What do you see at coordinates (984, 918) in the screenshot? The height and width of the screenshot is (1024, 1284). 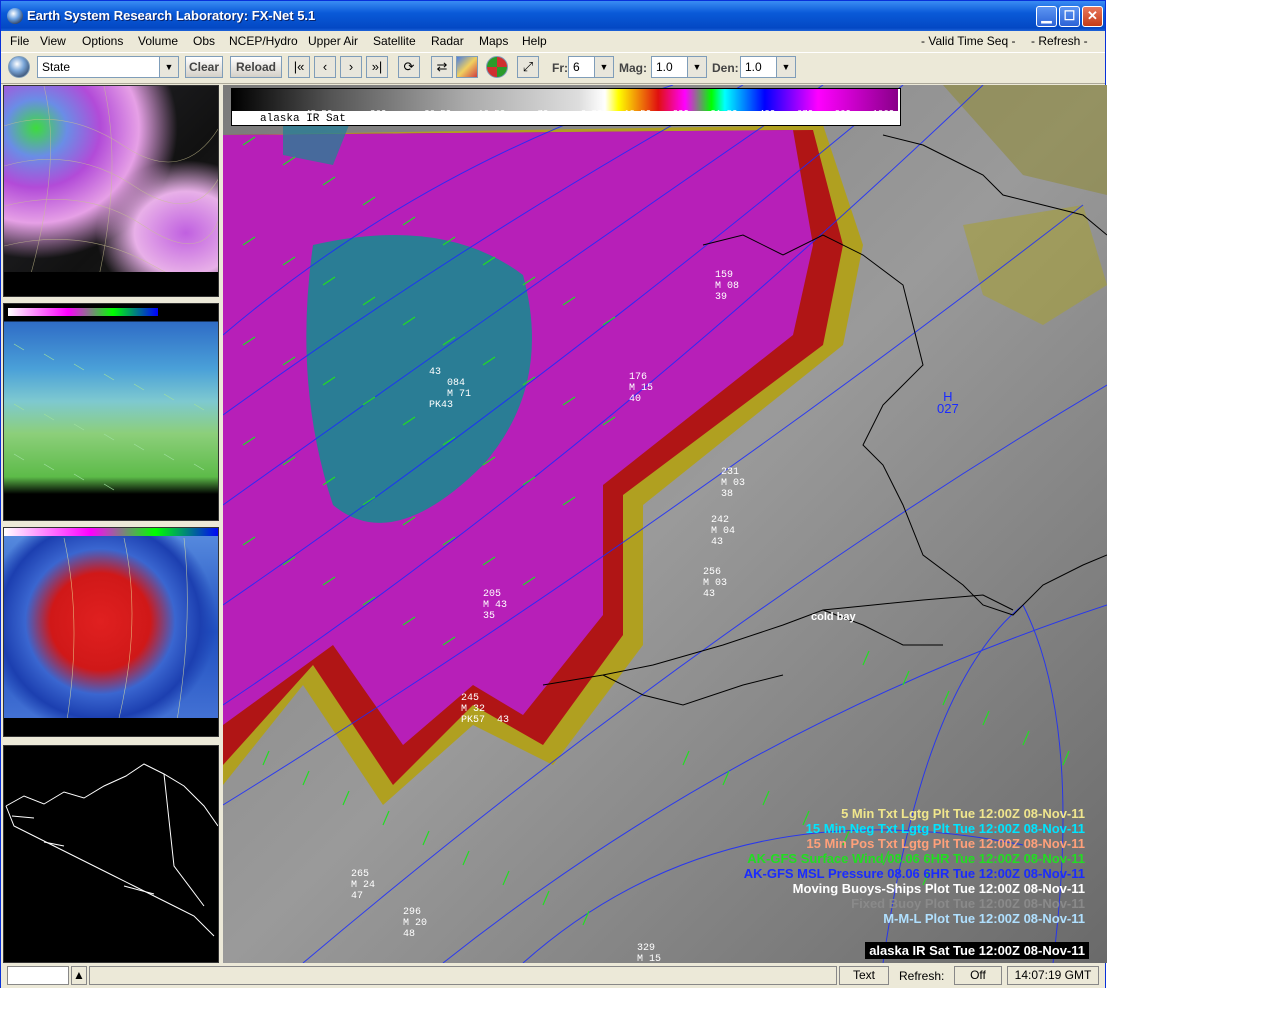 I see `legend-mml-plot: M-M-L Plot Tue 12:00Z 08-Nov-11` at bounding box center [984, 918].